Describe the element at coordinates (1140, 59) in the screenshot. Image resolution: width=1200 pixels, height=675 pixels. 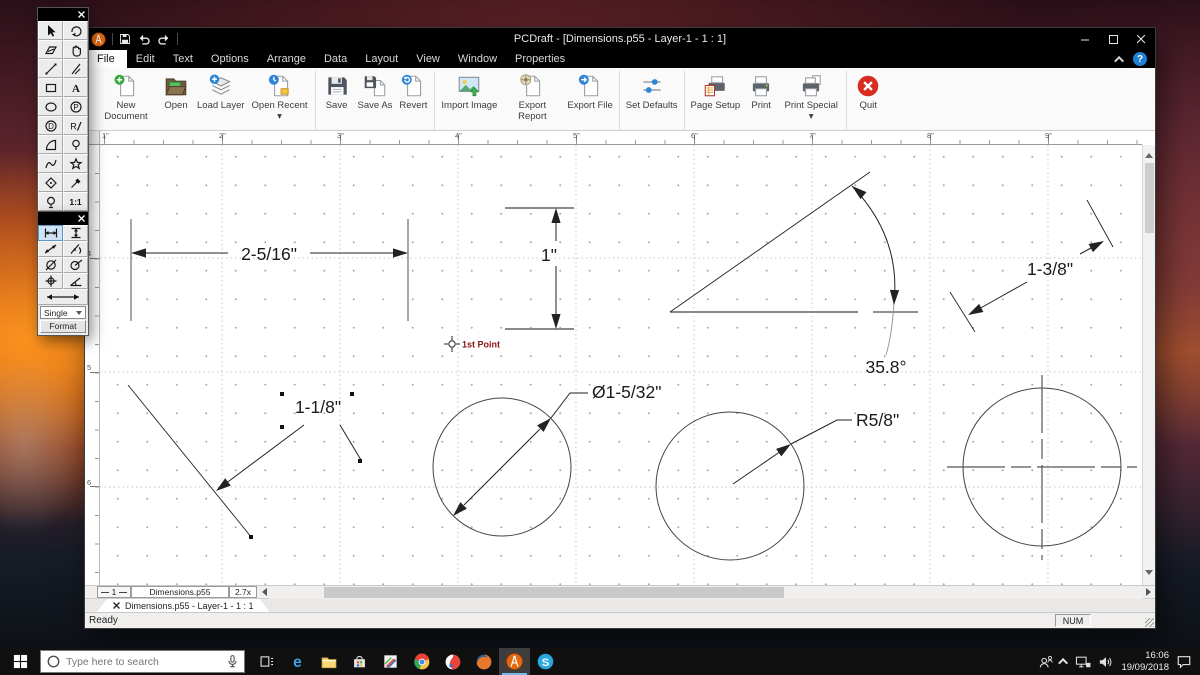
I see `help-icon: ?` at that location.